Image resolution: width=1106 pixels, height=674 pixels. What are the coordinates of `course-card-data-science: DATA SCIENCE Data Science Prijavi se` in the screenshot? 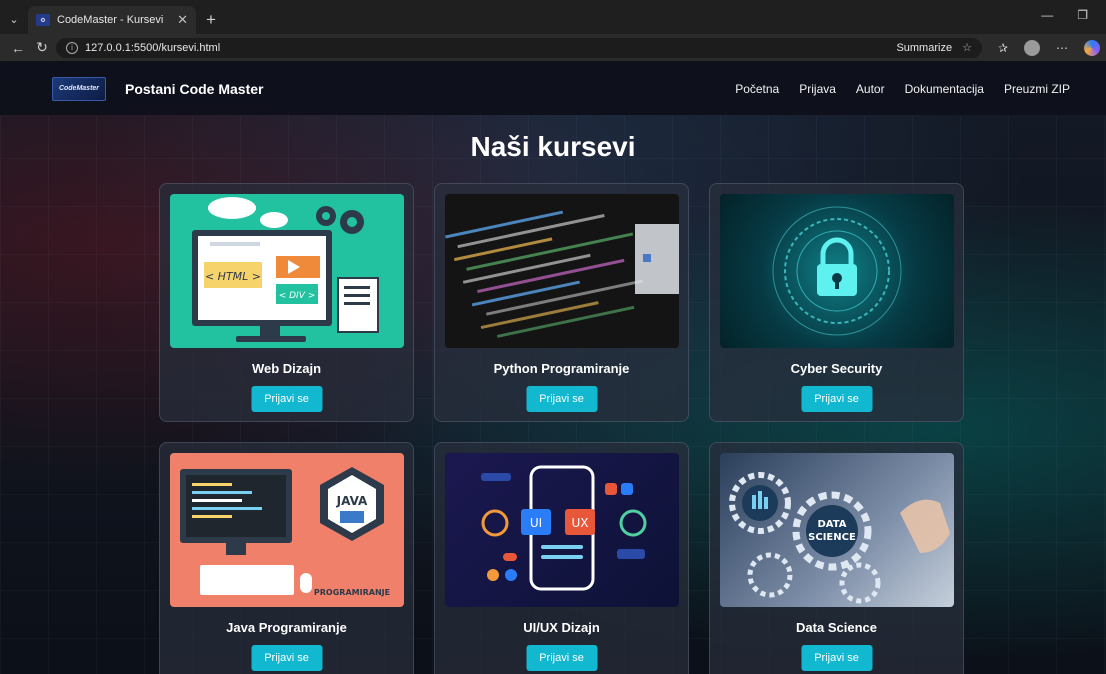 It's located at (836, 558).